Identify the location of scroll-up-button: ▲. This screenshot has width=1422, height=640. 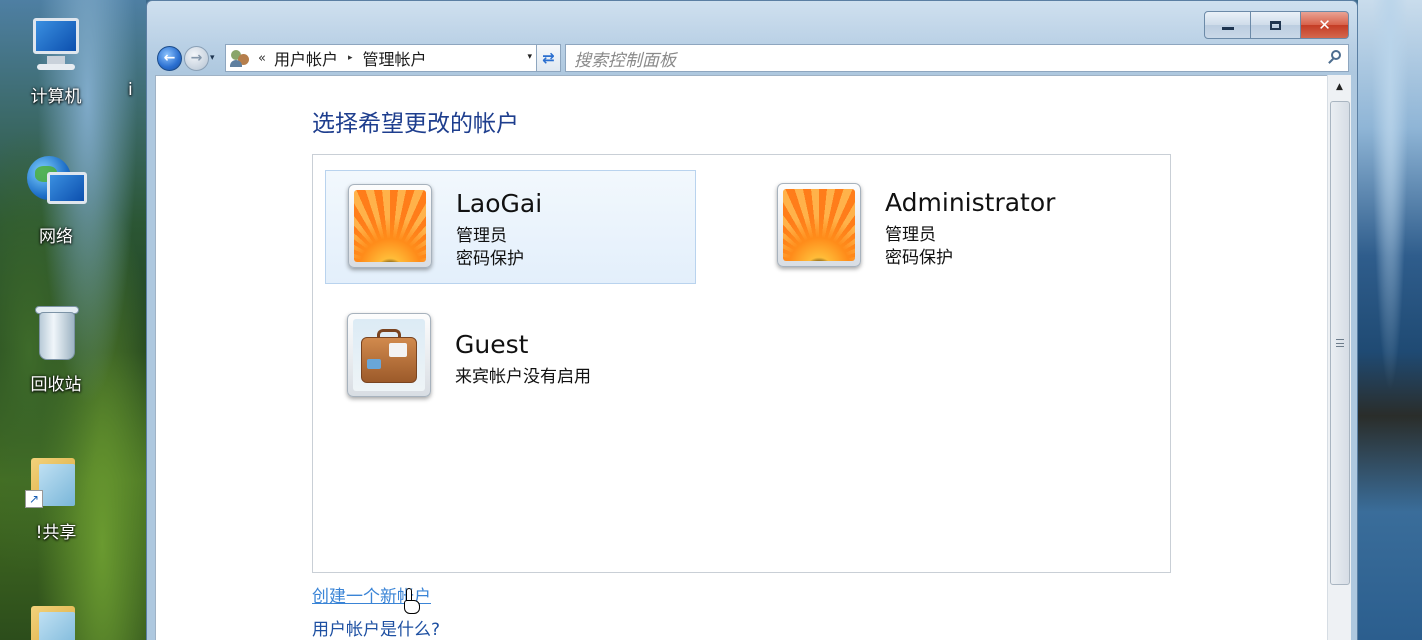
(1339, 87).